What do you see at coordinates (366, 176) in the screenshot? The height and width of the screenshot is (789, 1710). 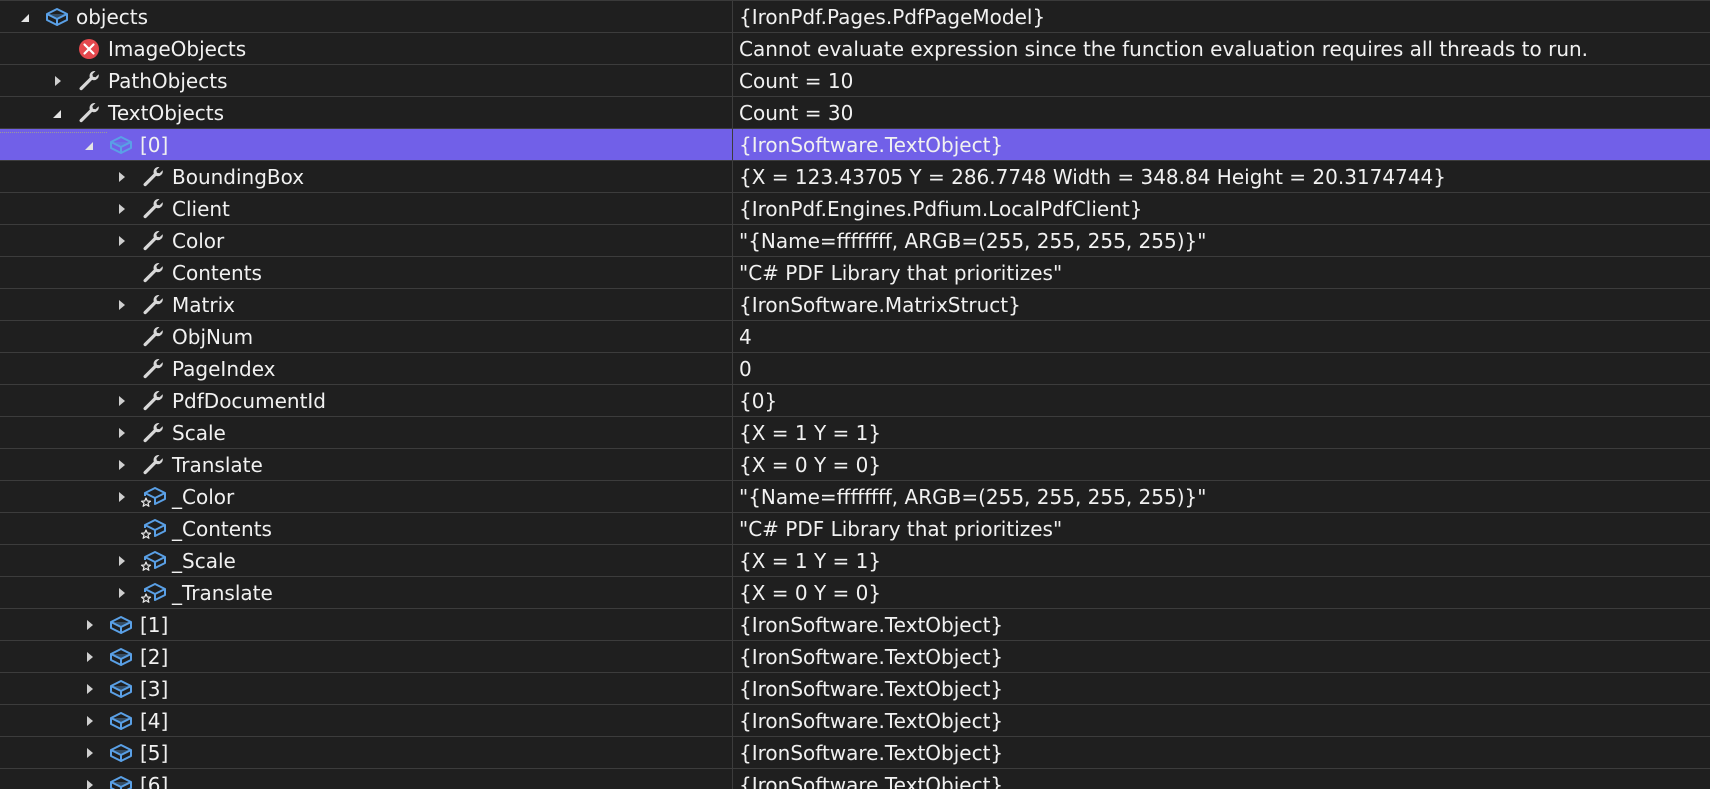 I see `name-cell: BoundingBox` at bounding box center [366, 176].